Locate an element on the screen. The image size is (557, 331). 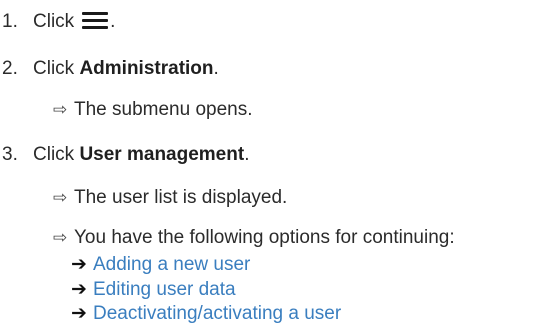
step-3-suffix: . is located at coordinates (247, 154).